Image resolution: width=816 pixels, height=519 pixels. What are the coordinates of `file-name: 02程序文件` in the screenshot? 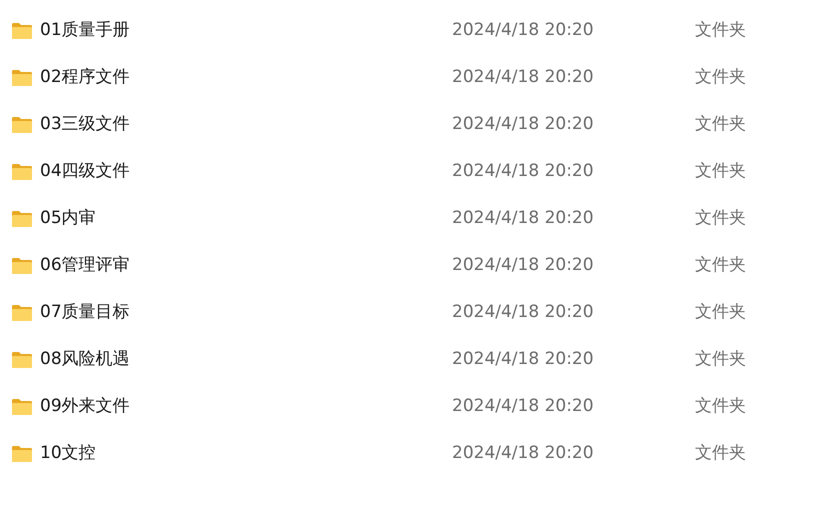 It's located at (85, 77).